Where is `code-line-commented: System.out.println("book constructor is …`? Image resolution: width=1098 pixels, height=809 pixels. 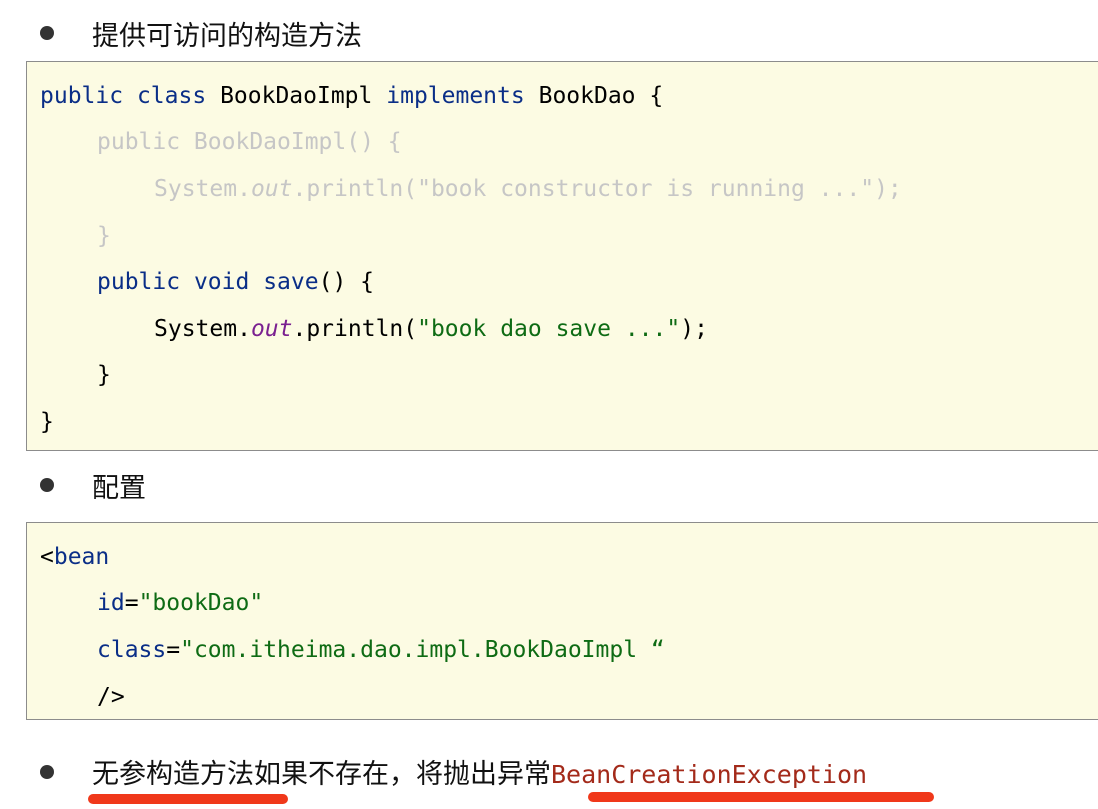
code-line-commented: System.out.println("book constructor is … is located at coordinates (528, 189).